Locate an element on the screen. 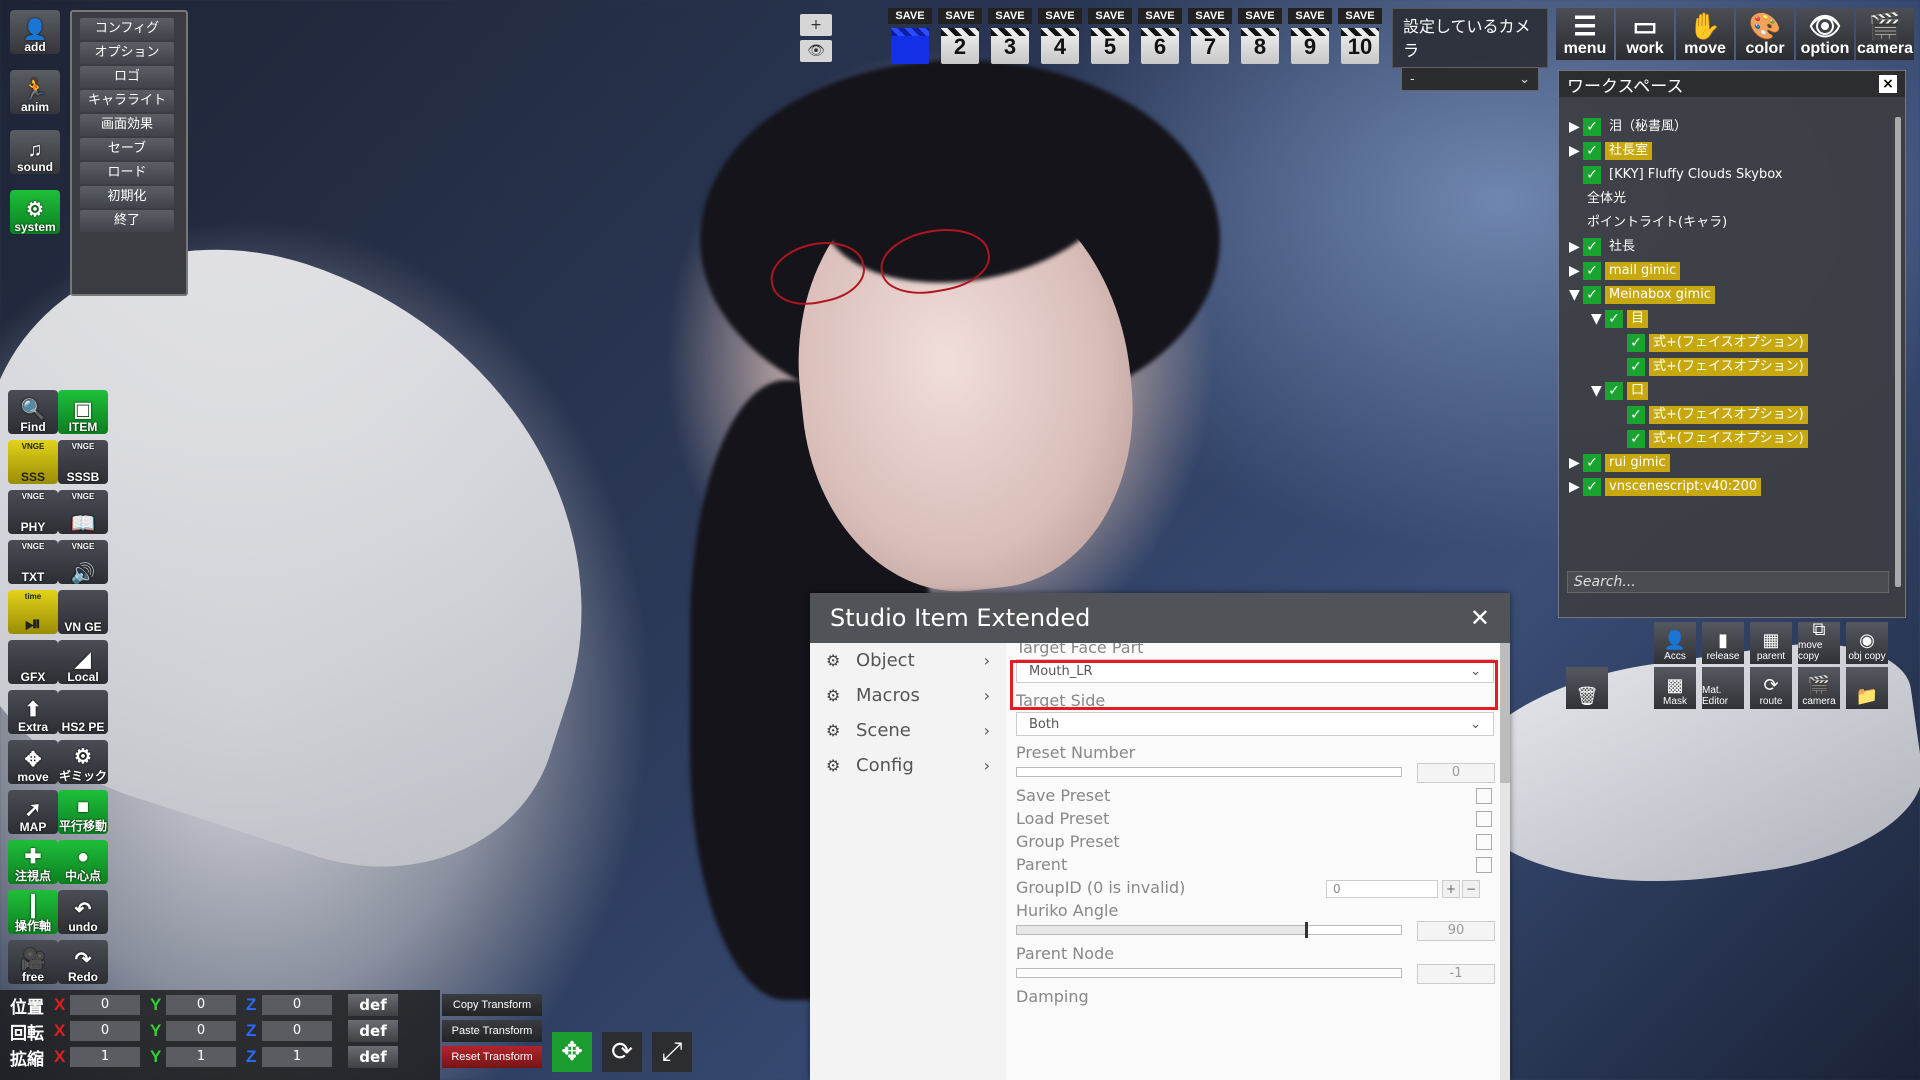 This screenshot has width=1920, height=1080. trash-button: 🗑 is located at coordinates (1587, 688).